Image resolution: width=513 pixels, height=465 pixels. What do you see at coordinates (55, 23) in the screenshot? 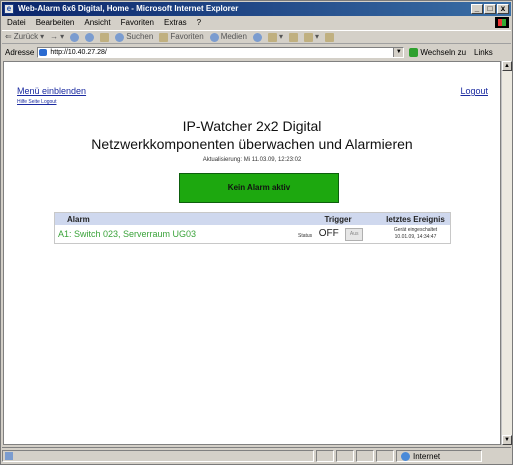
I see `menu-bearbeiten: Bearbeiten` at bounding box center [55, 23].